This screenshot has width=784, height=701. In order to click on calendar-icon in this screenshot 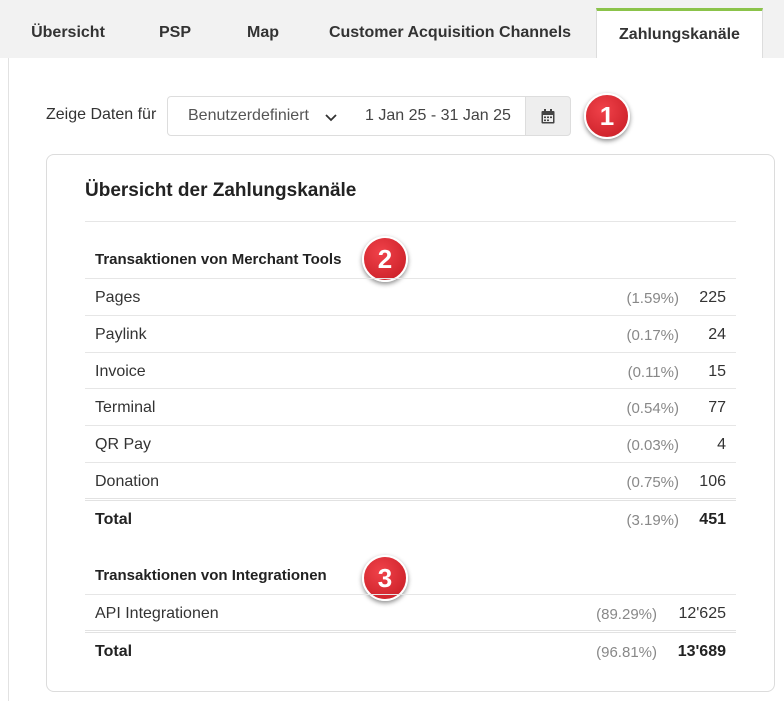, I will do `click(548, 115)`.